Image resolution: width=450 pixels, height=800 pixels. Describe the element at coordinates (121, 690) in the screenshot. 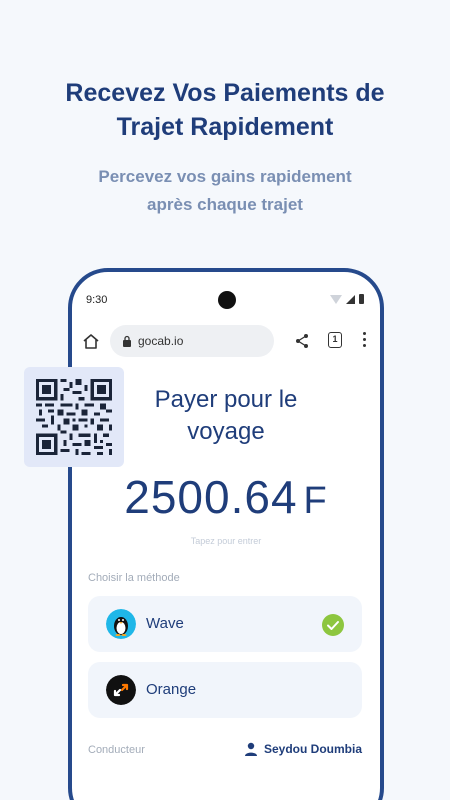

I see `orange-money-logo-icon` at that location.